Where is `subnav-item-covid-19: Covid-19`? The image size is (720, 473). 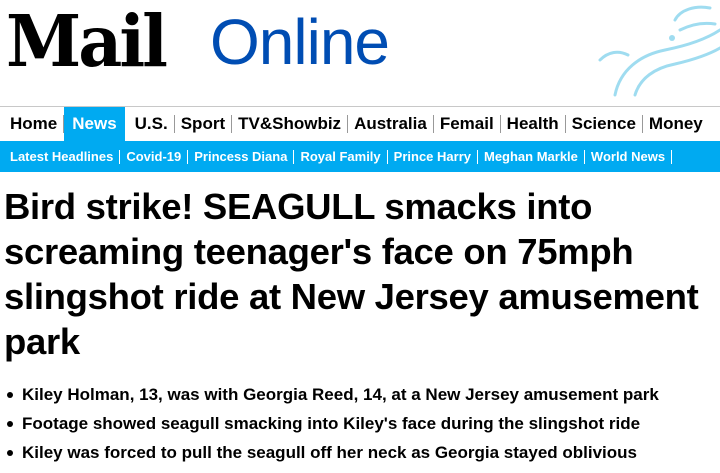
subnav-item-covid-19: Covid-19 is located at coordinates (154, 157).